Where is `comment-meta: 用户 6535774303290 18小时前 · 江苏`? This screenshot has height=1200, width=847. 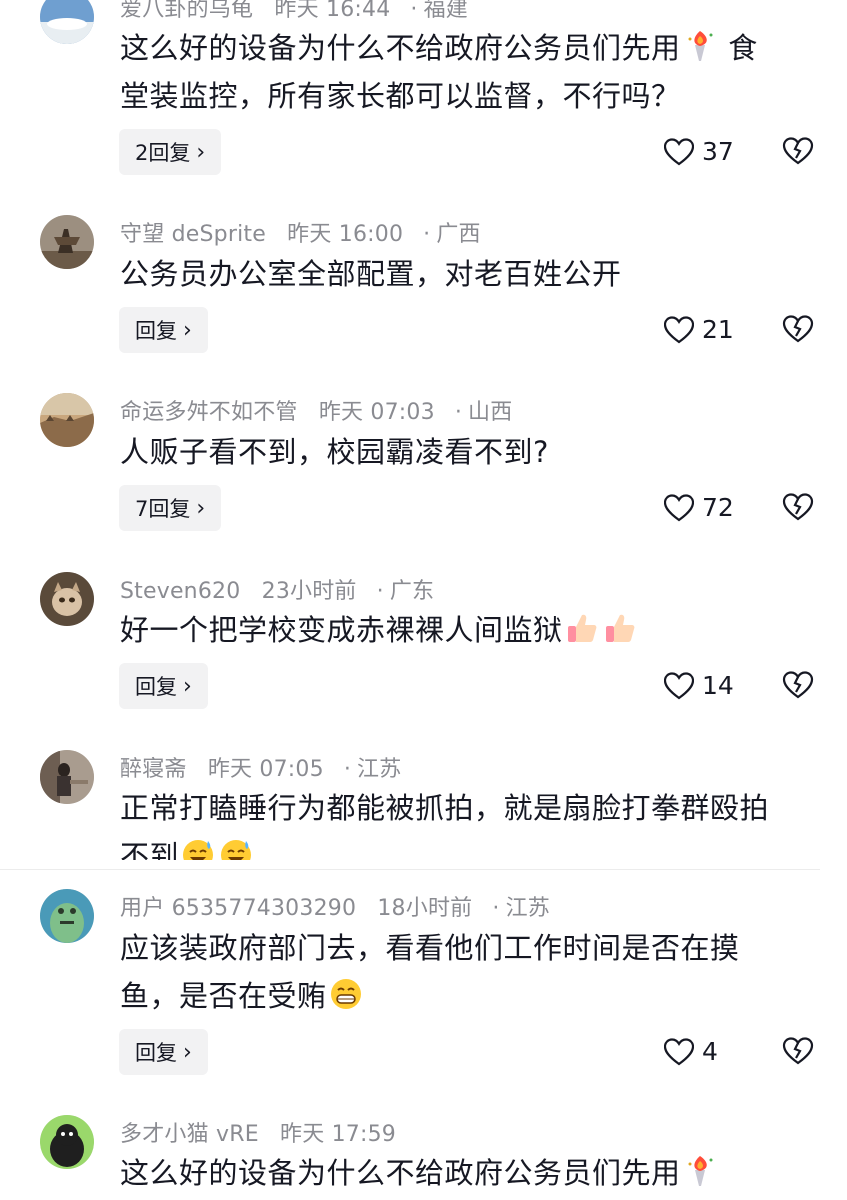
comment-meta: 用户 6535774303290 18小时前 · 江苏 is located at coordinates (335, 906).